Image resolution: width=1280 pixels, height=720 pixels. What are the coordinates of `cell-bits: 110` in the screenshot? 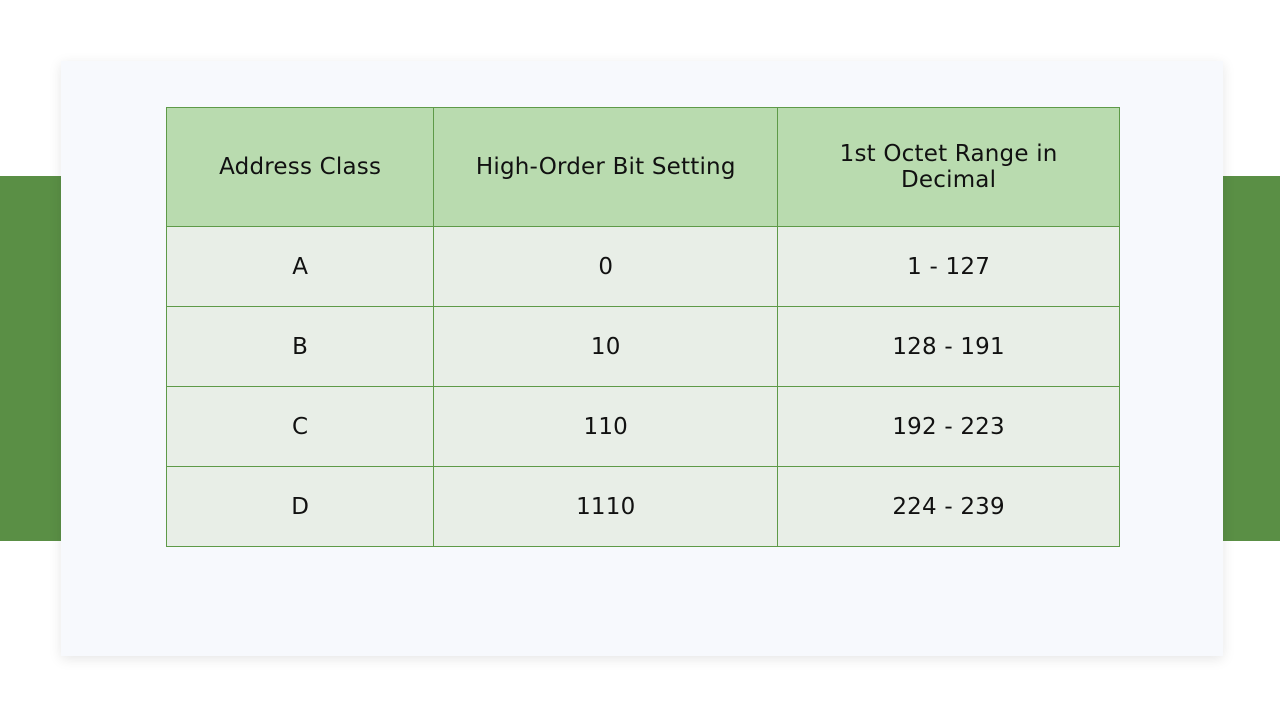 It's located at (606, 426).